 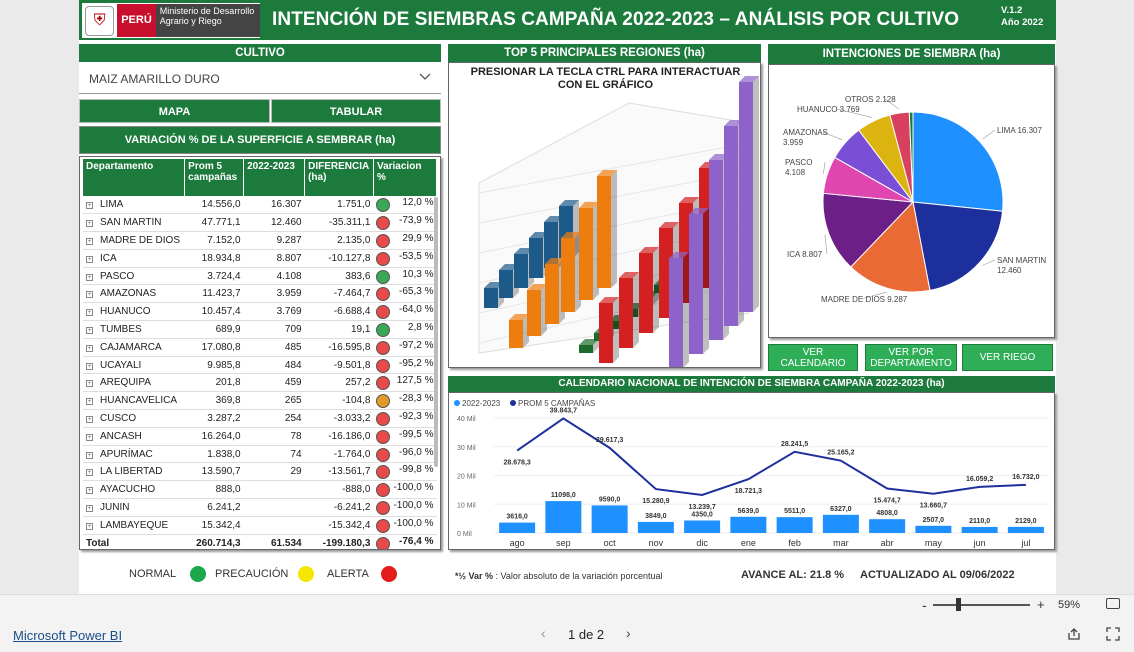 I want to click on col-header: Departamento, so click(x=134, y=177).